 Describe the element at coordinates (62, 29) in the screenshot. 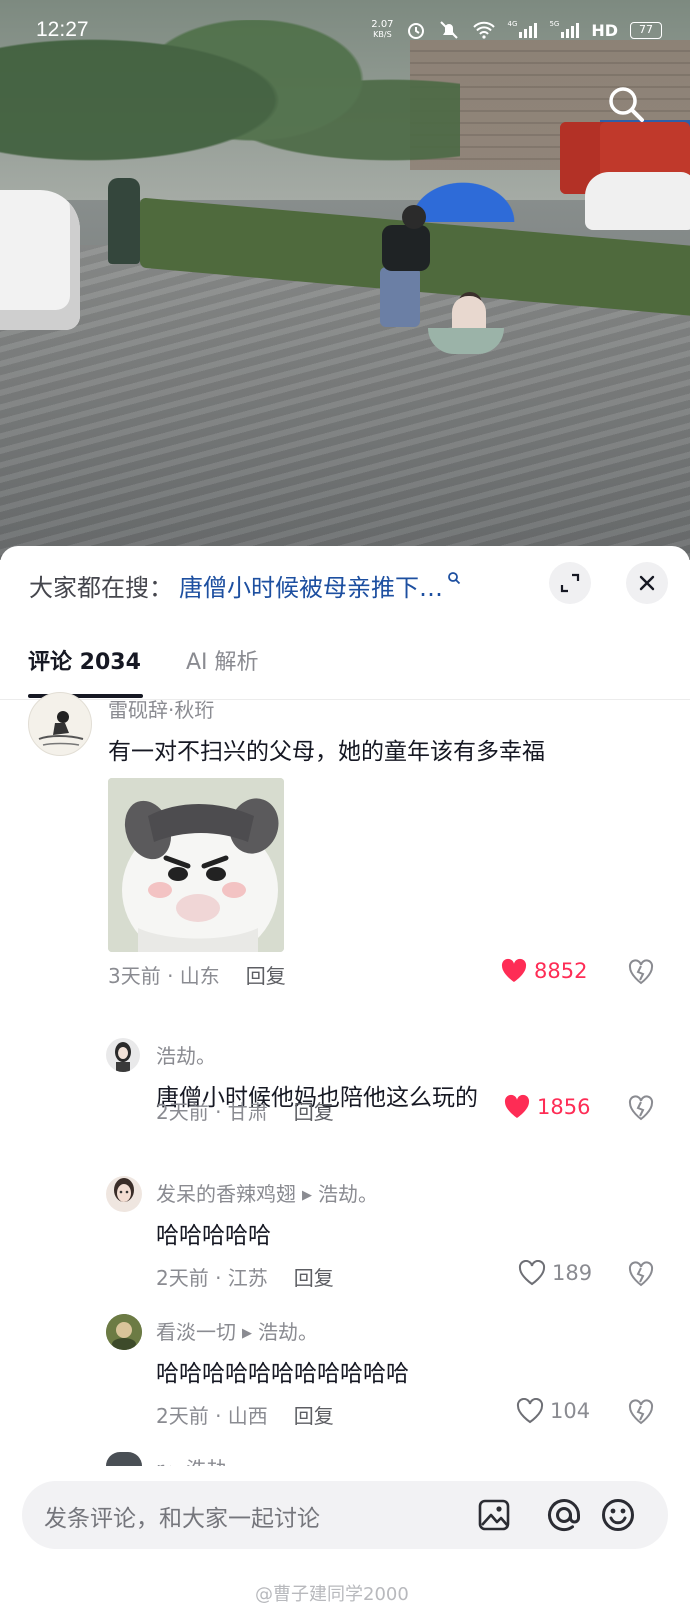

I see `status-time: 12:27` at that location.